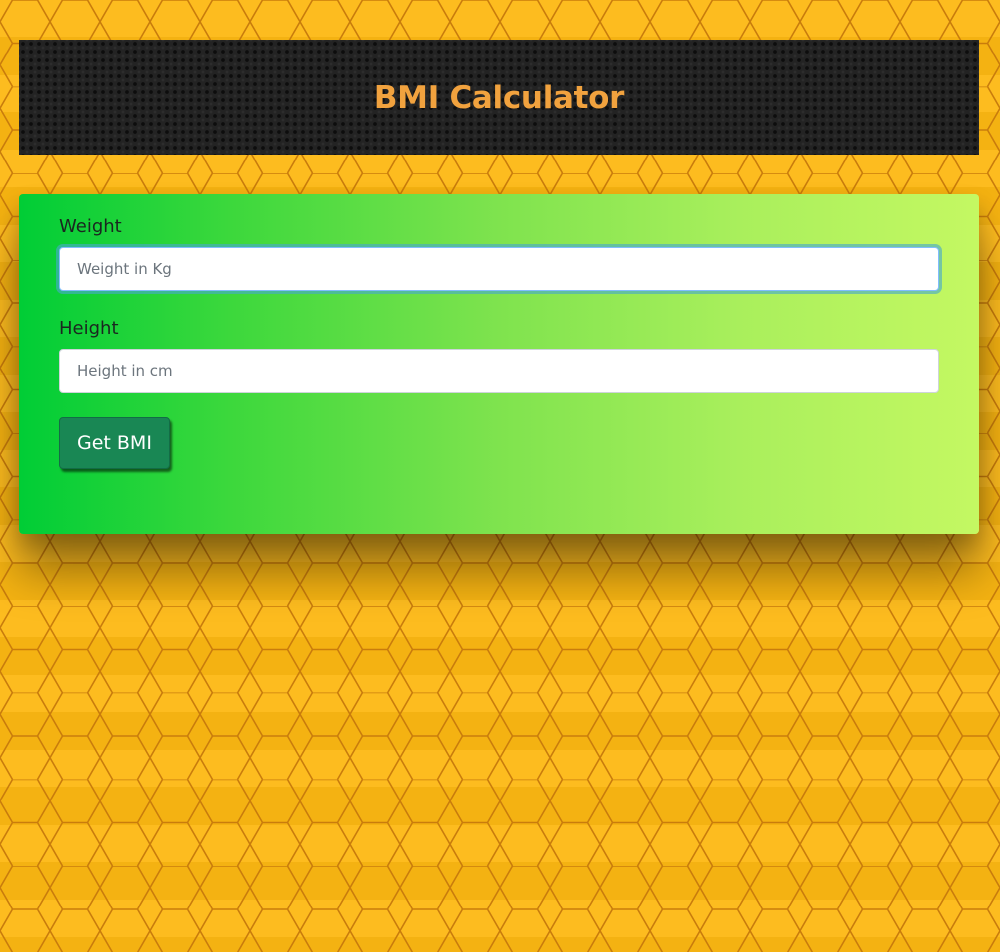  I want to click on page-header: BMI Calculator, so click(499, 97).